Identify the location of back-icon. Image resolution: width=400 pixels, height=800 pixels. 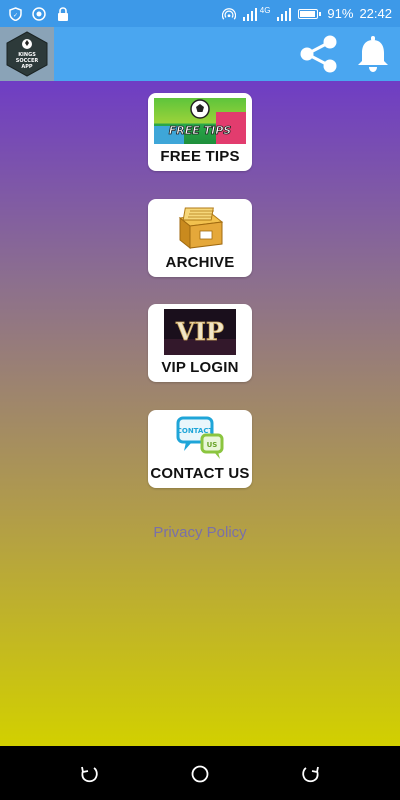
(90, 774).